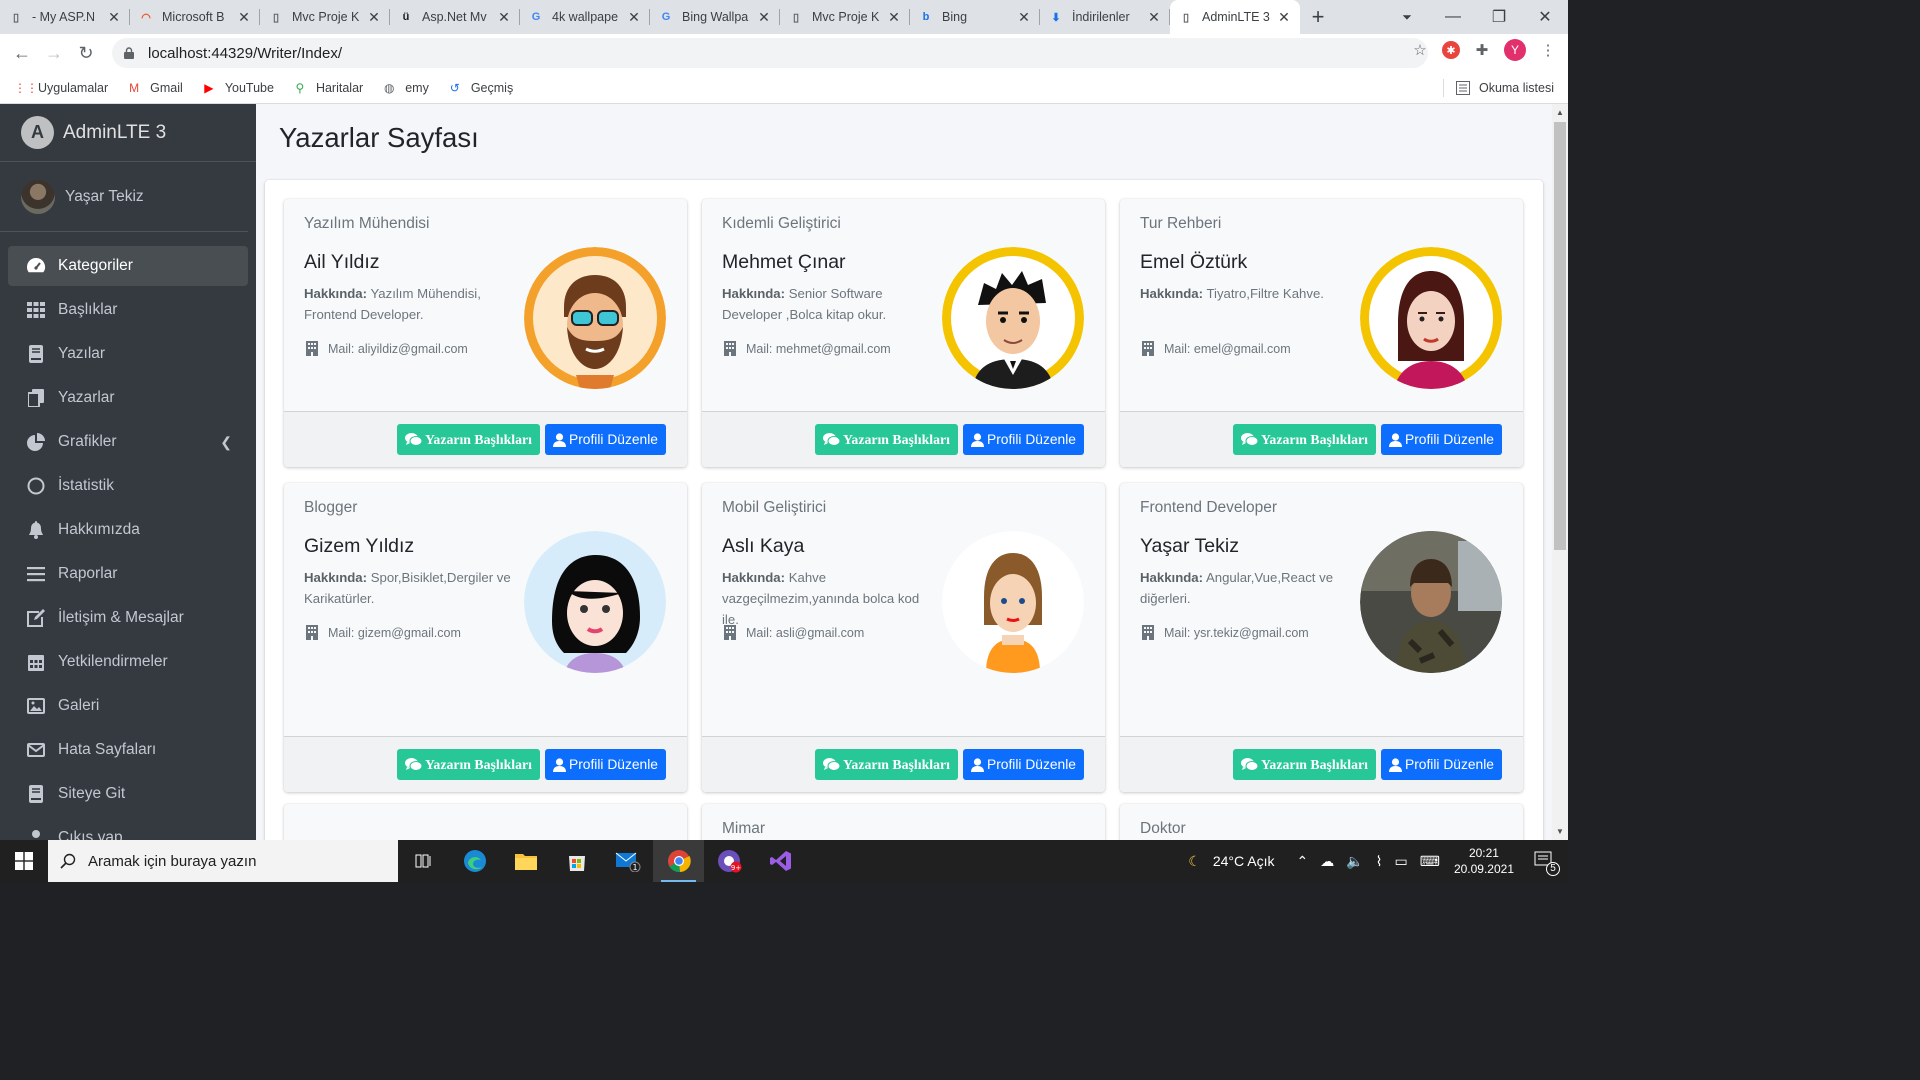 The height and width of the screenshot is (1080, 1920). I want to click on puzzle-icon: ✚, so click(1482, 50).